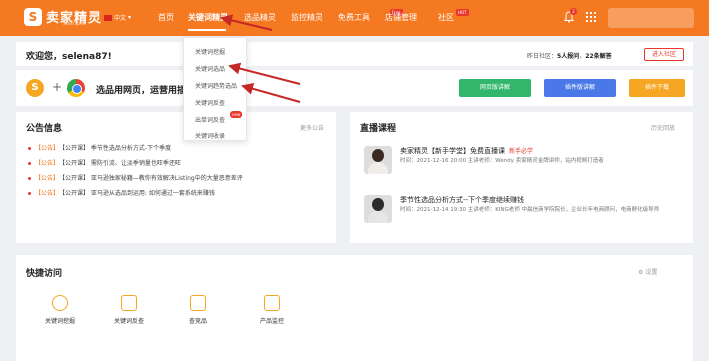 The height and width of the screenshot is (361, 709). What do you see at coordinates (246, 22) in the screenshot?
I see `arrow-to-nav` at bounding box center [246, 22].